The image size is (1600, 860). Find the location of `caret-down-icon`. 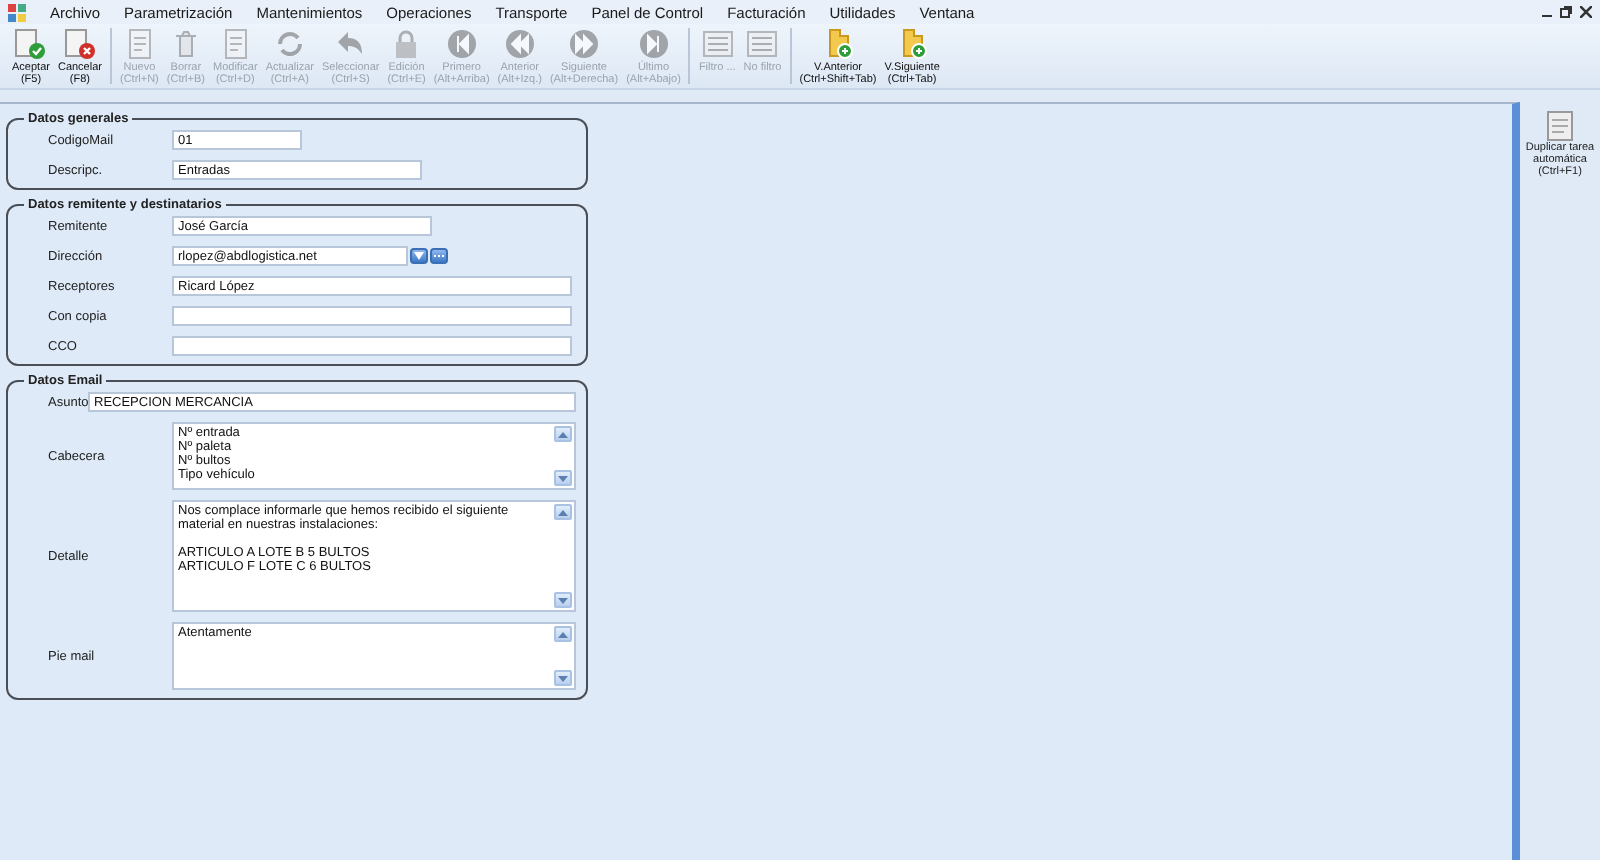

caret-down-icon is located at coordinates (419, 256).